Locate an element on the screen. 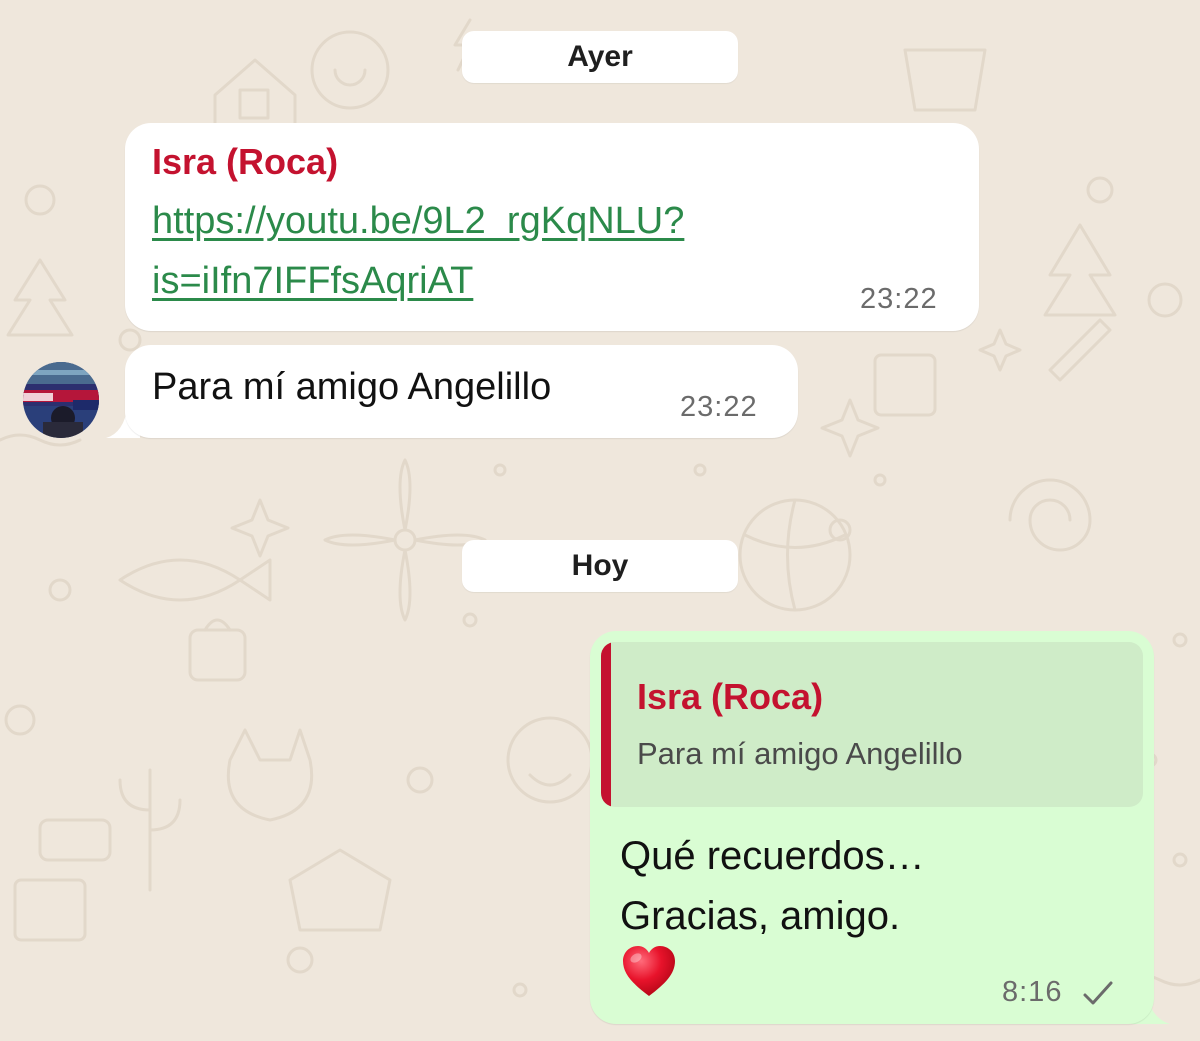 The image size is (1200, 1041). youtube-link-line1: https://youtu.be/9L2_rgKqNLU? is located at coordinates (418, 221).